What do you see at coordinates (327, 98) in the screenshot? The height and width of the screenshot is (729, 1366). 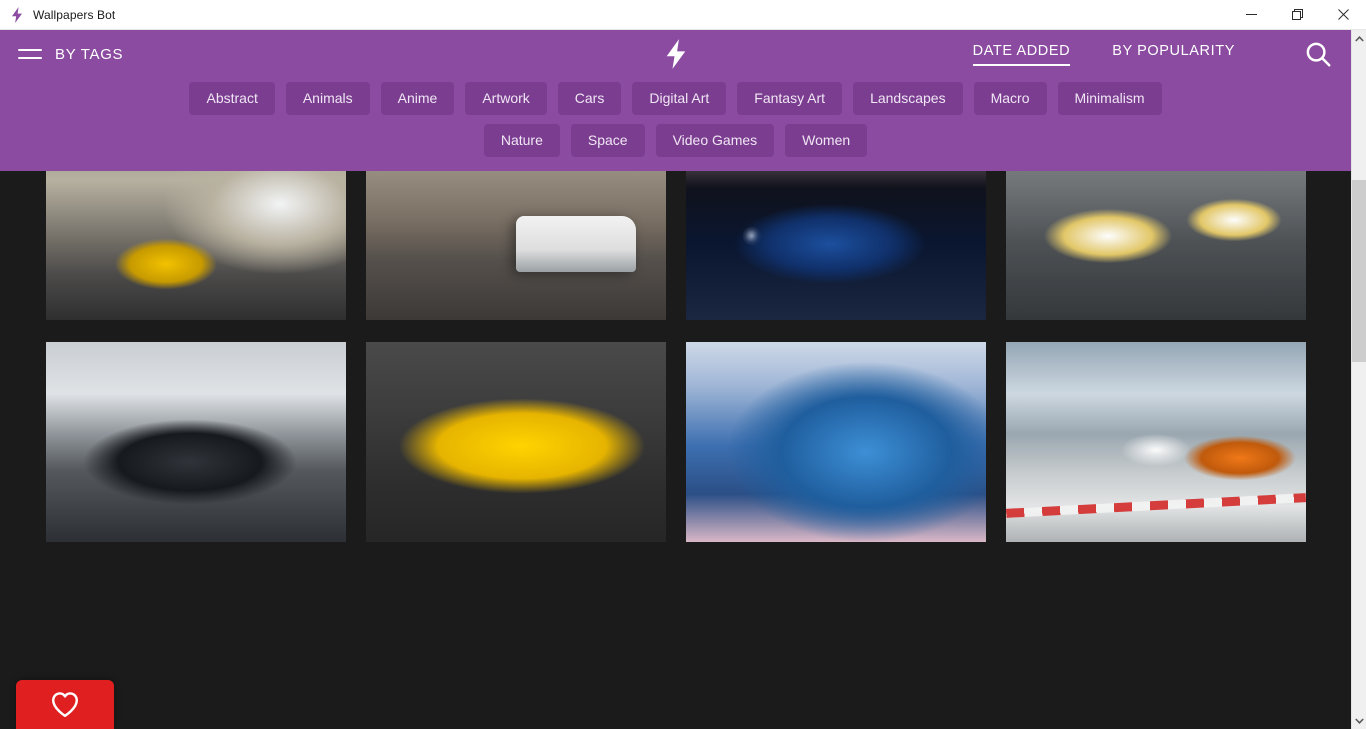 I see `tag-chip: Animals` at bounding box center [327, 98].